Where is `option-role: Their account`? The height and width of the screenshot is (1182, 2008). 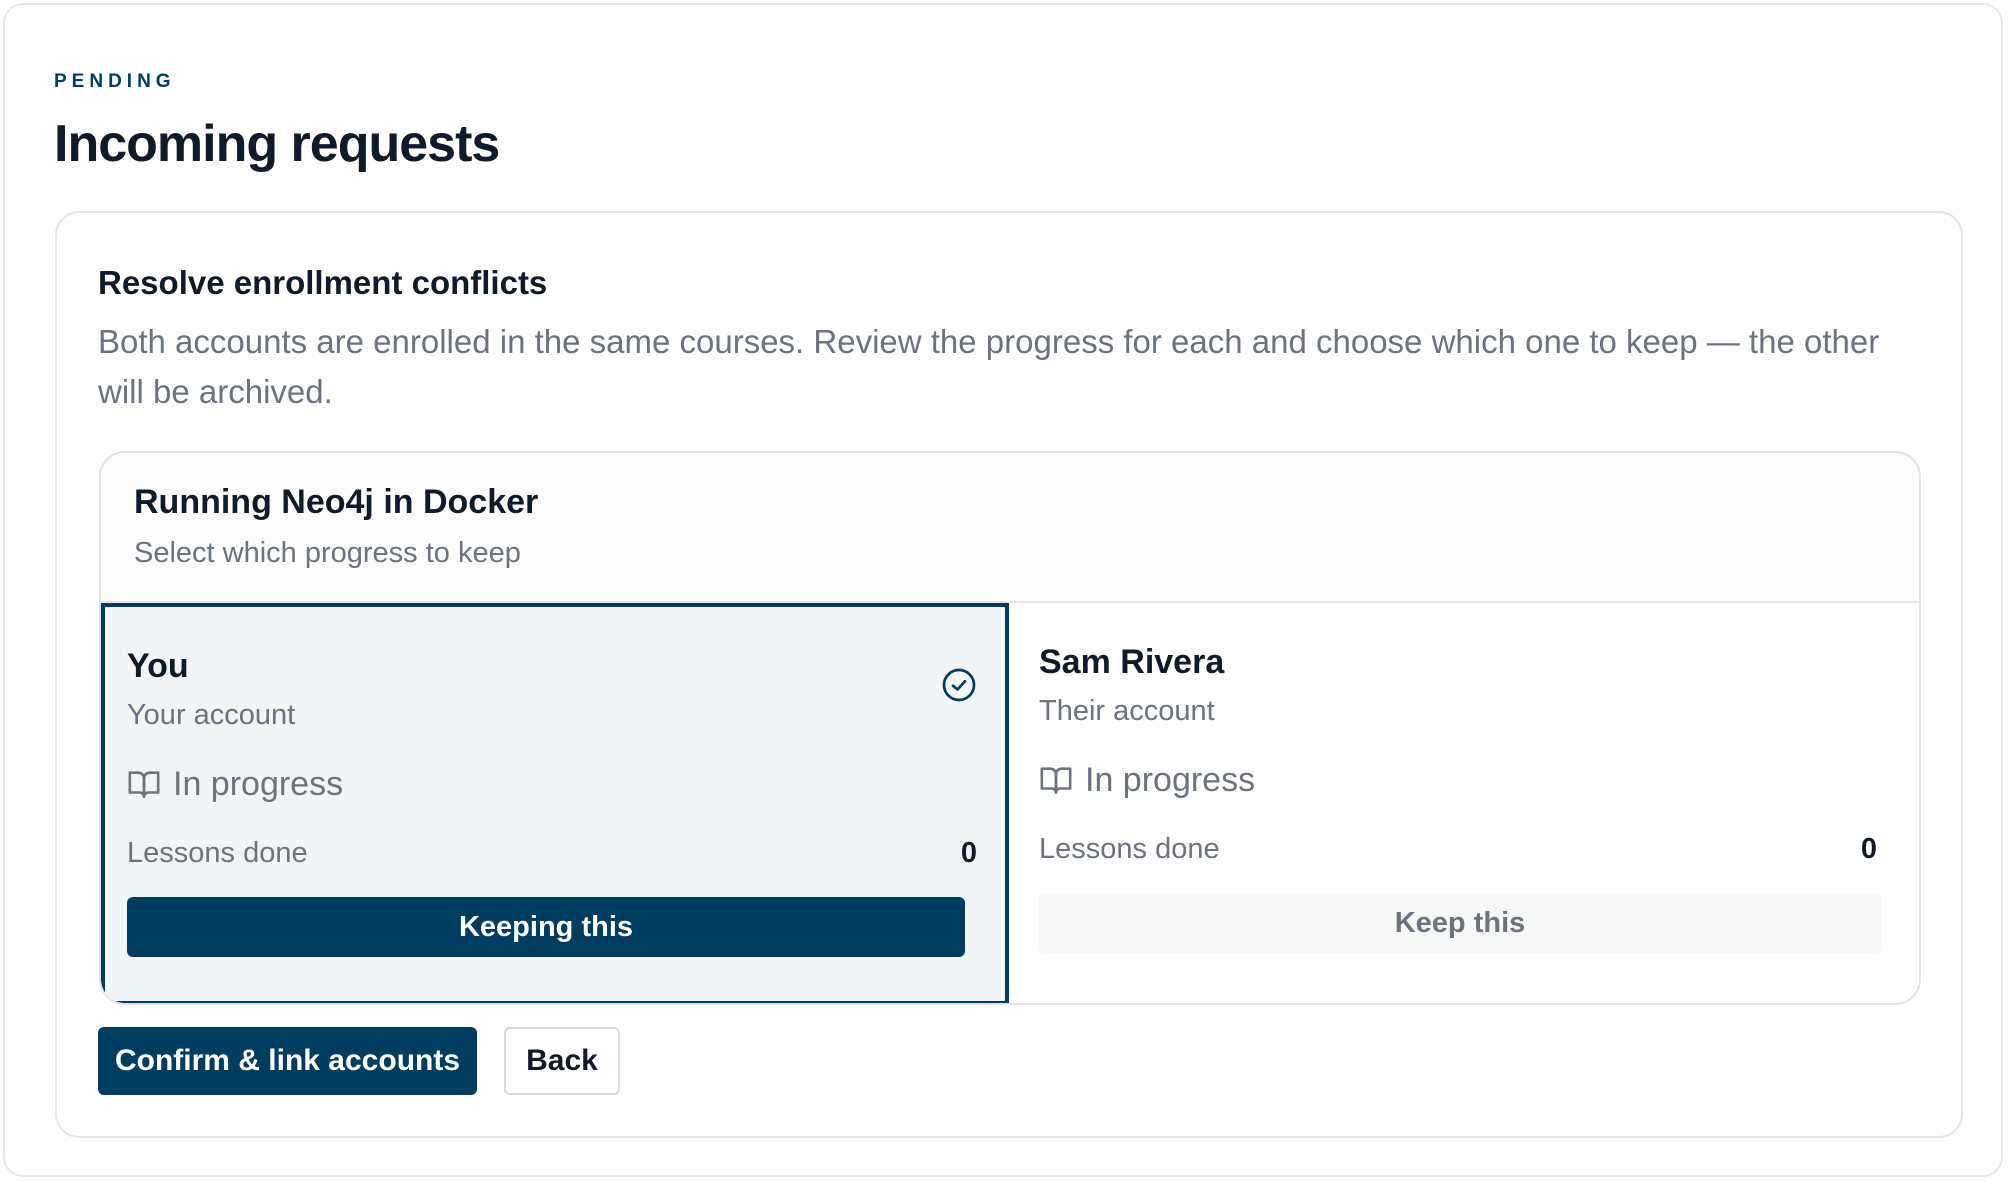 option-role: Their account is located at coordinates (1127, 711).